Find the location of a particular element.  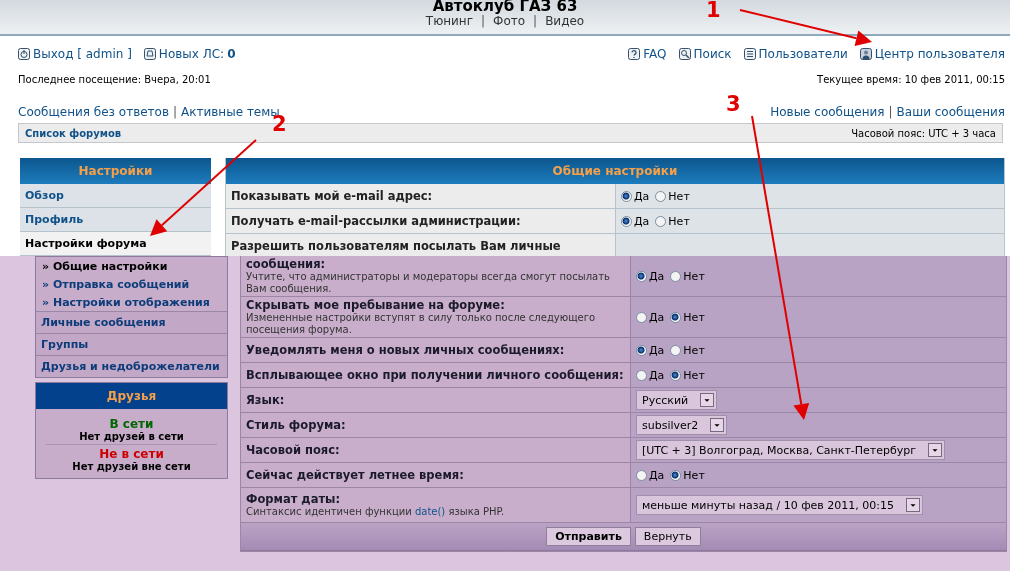

search-link: Ваши сообщения is located at coordinates (950, 112).